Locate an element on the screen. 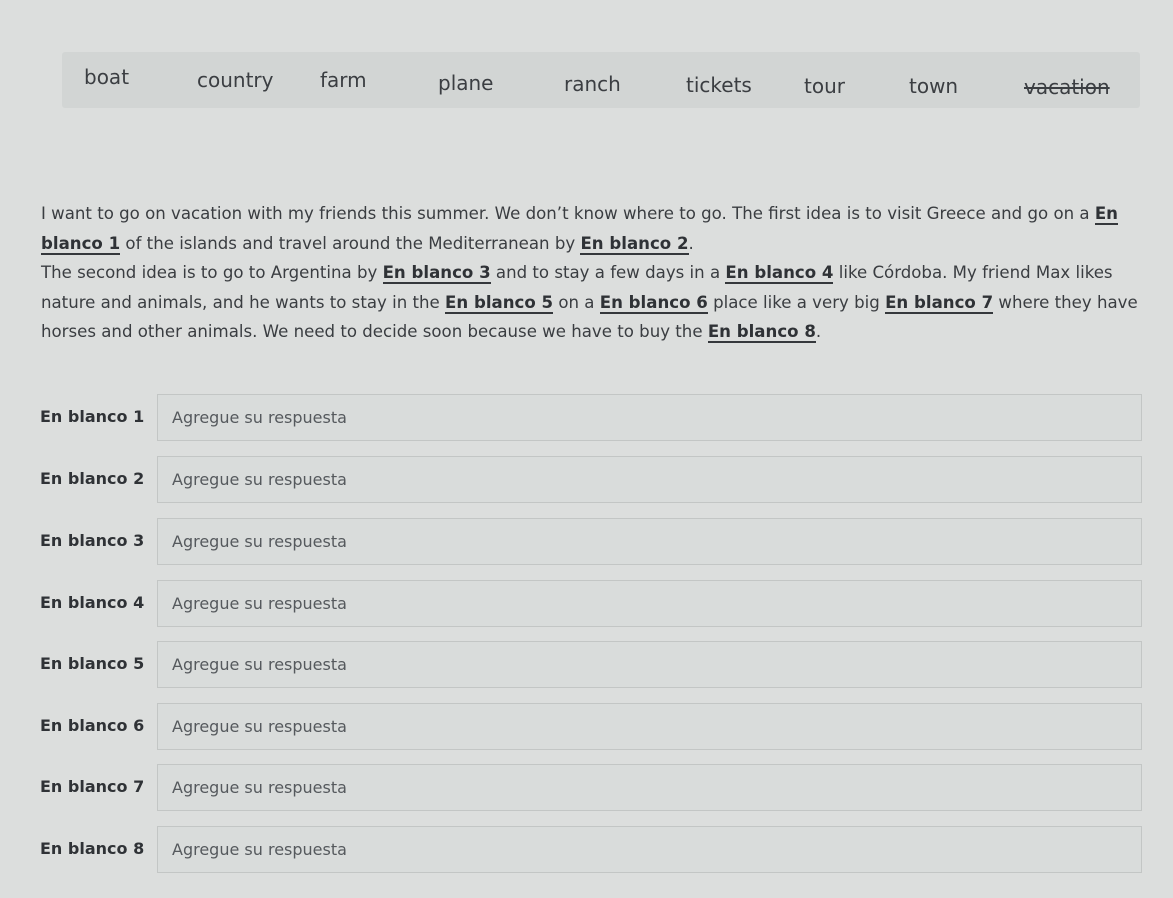 This screenshot has width=1173, height=898. word-chip-town: town is located at coordinates (933, 86).